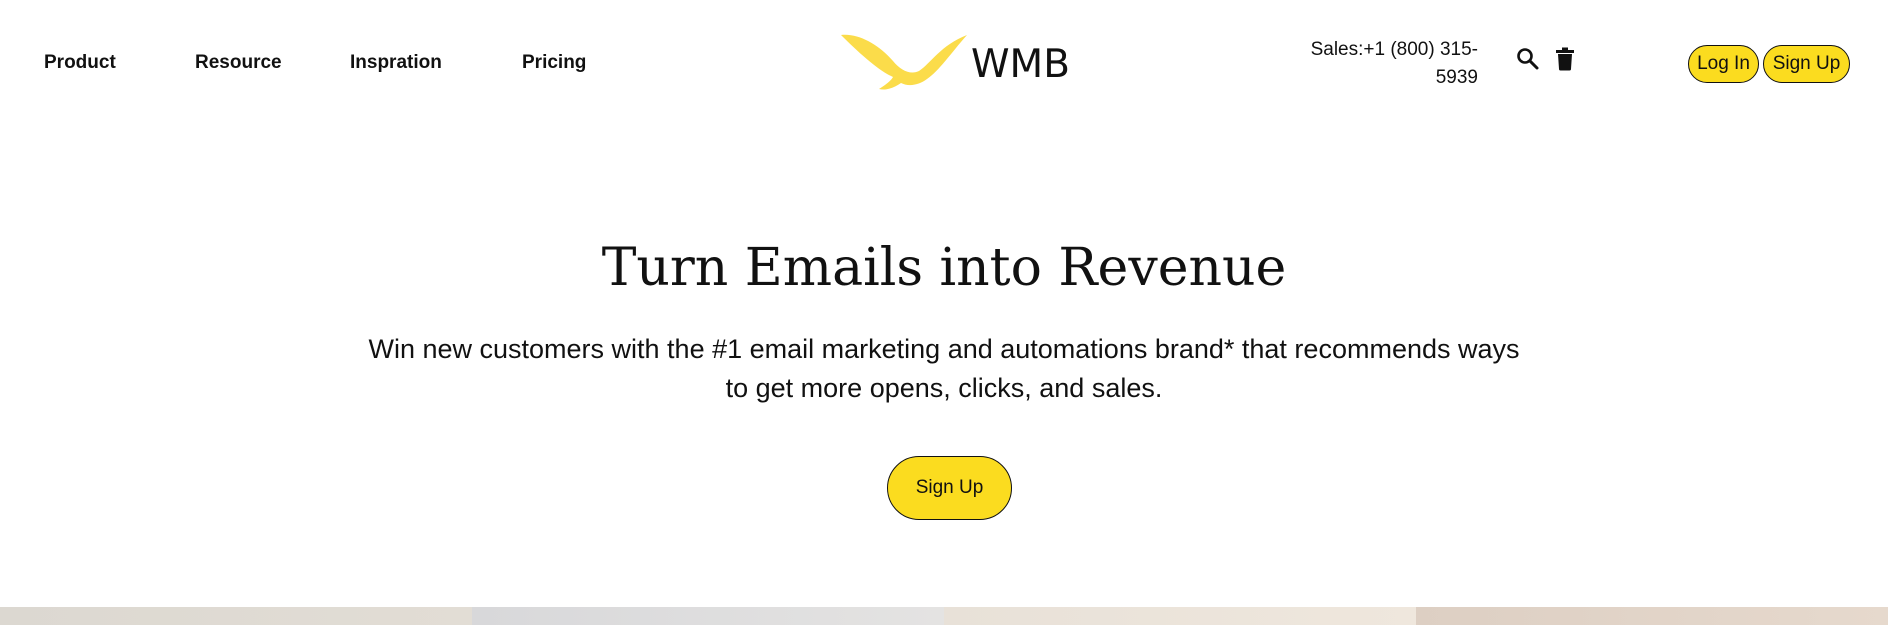 The height and width of the screenshot is (625, 1888). I want to click on brand-name: WMB, so click(1020, 64).